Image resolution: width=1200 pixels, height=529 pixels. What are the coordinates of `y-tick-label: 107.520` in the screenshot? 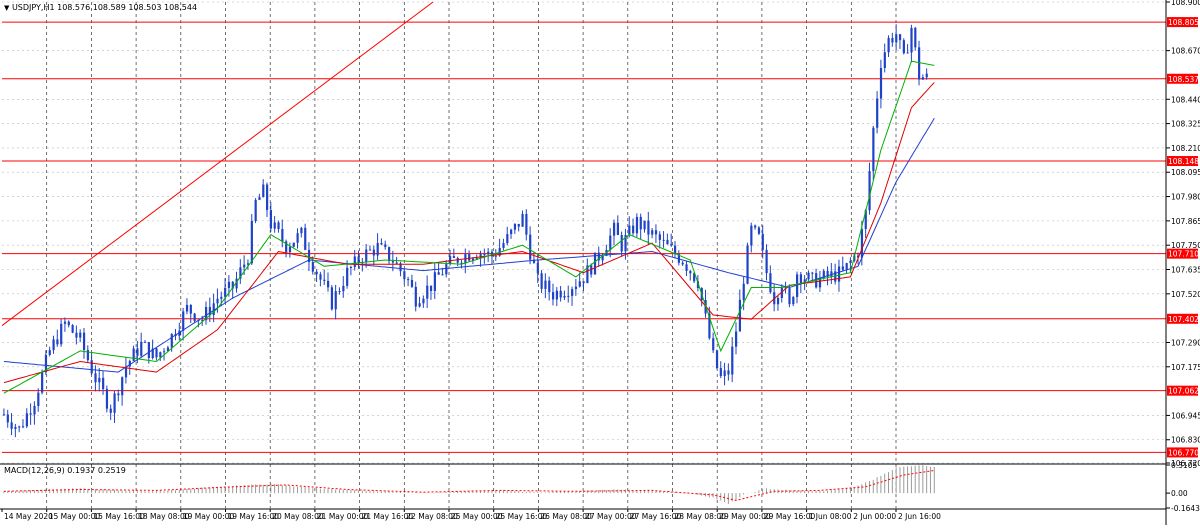 It's located at (1185, 294).